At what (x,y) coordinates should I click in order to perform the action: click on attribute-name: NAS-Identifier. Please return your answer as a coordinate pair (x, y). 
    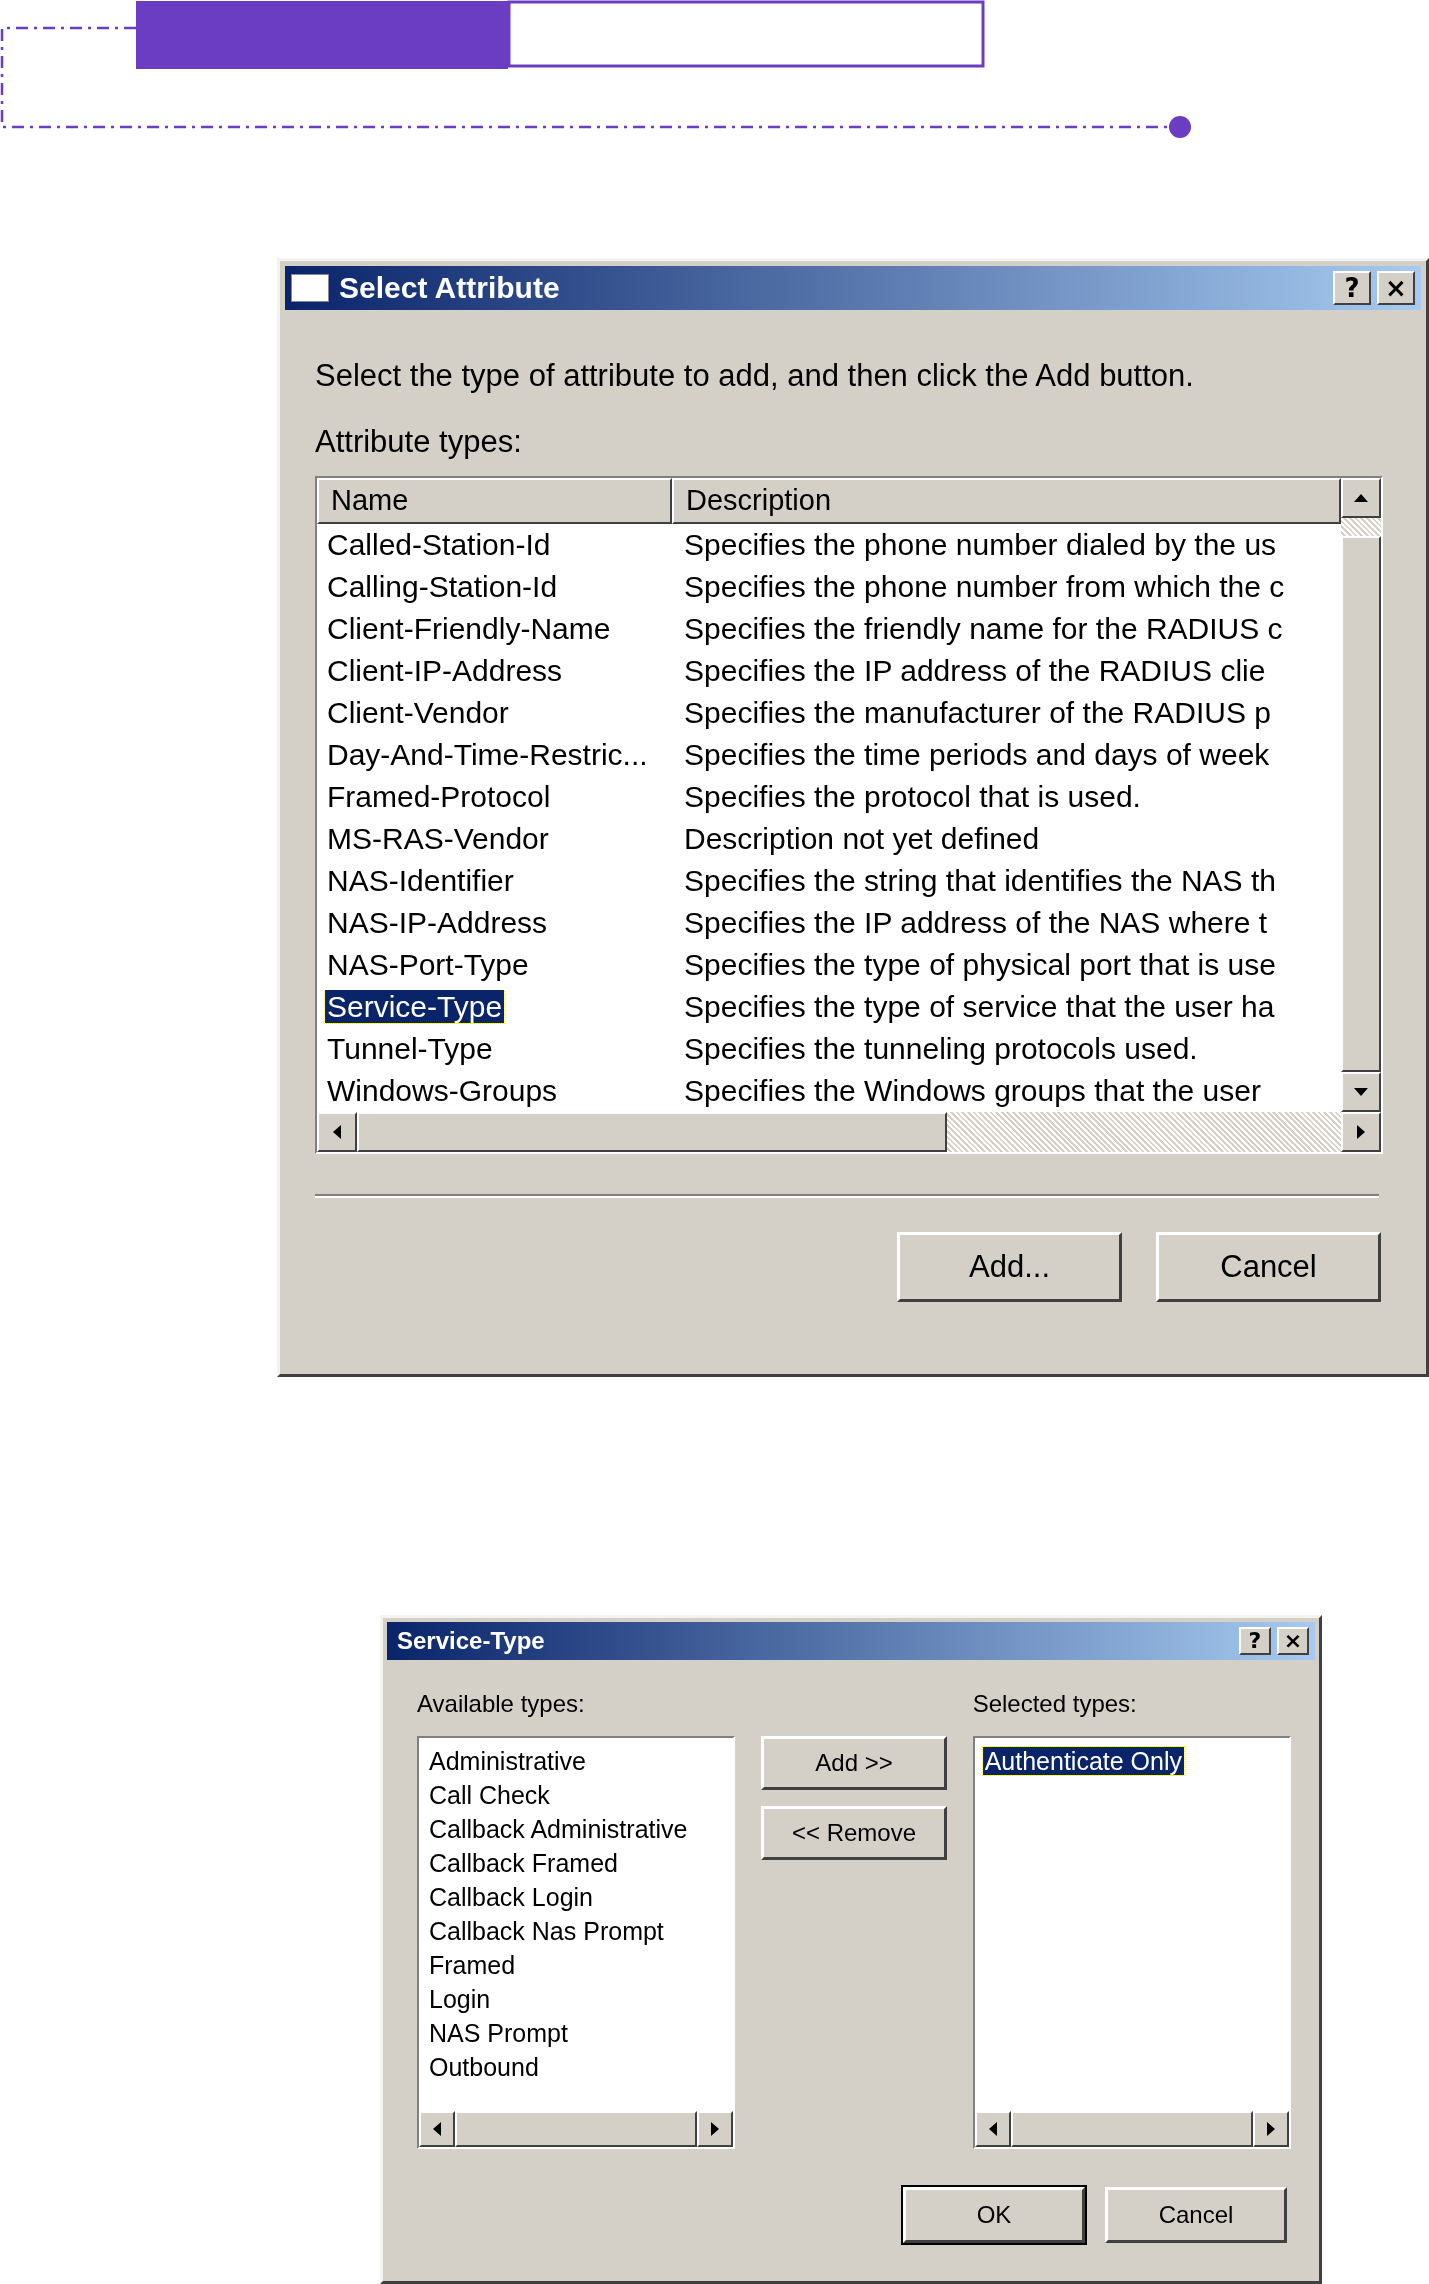
    Looking at the image, I should click on (420, 880).